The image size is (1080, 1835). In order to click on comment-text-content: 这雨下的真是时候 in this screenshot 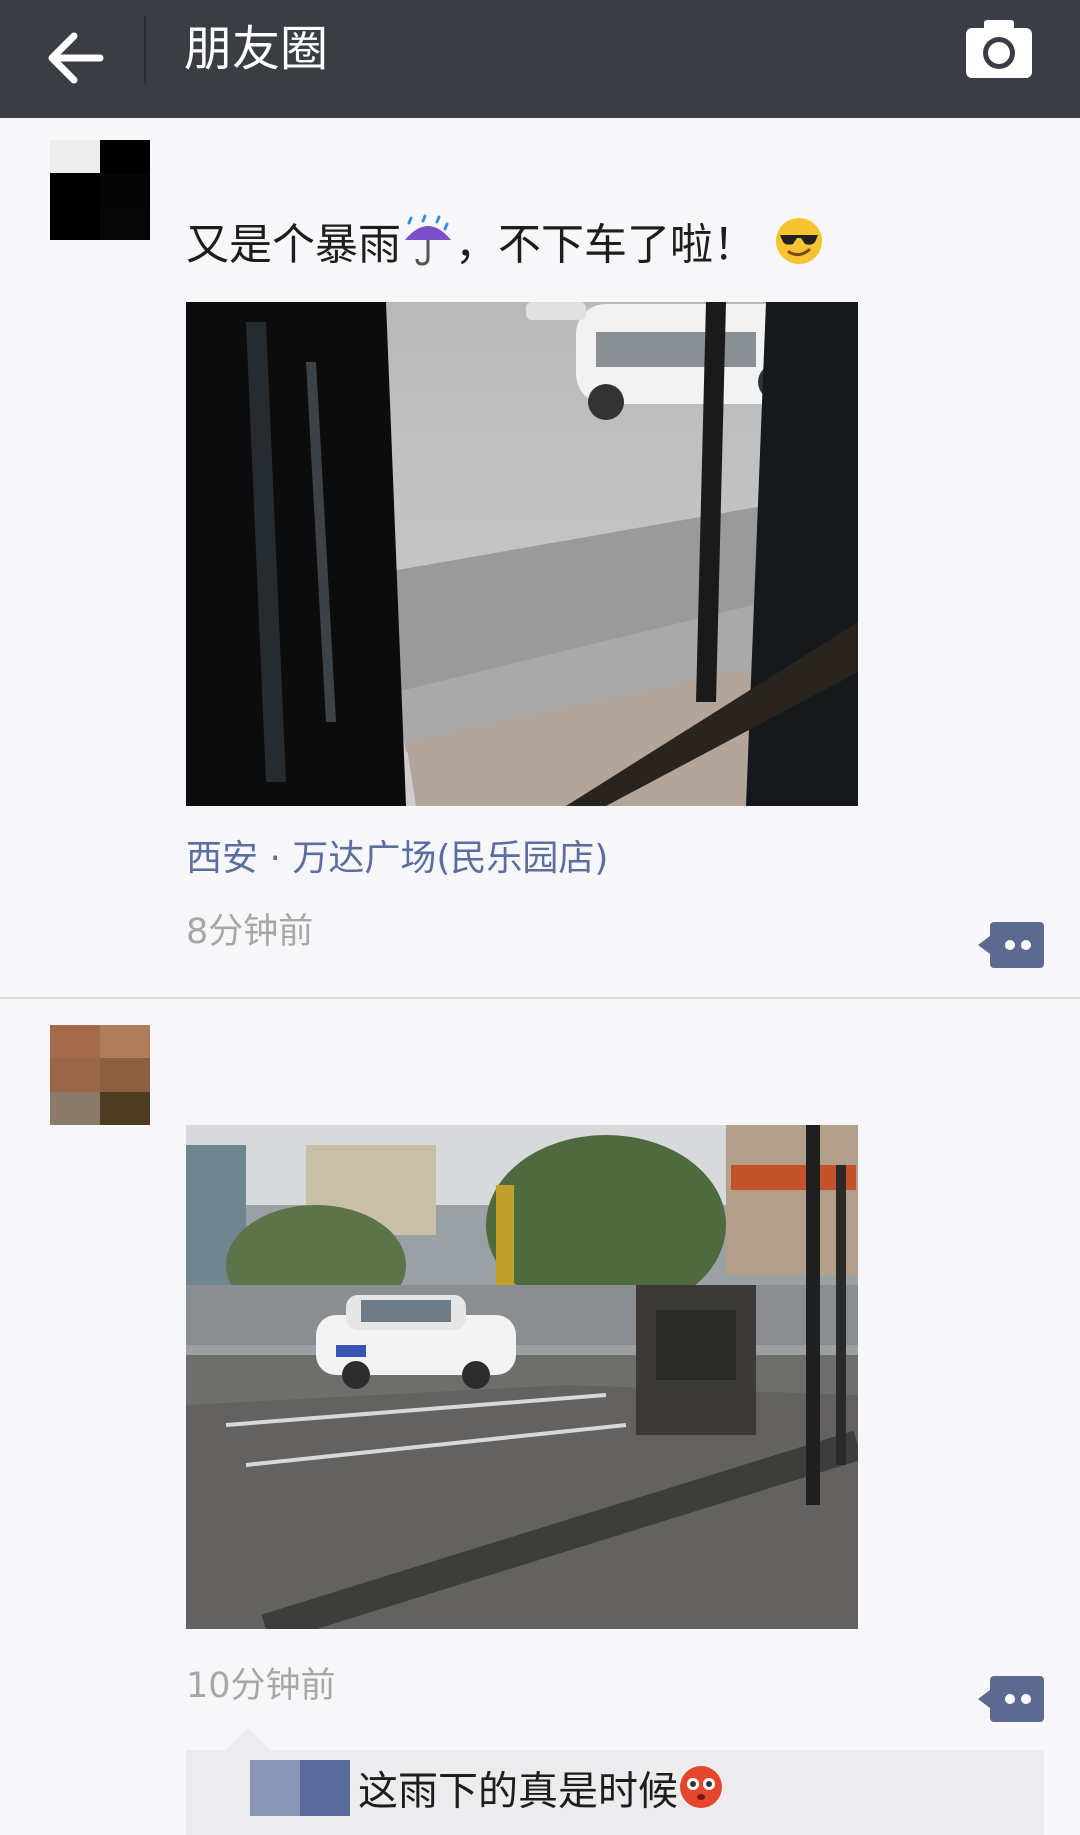, I will do `click(518, 1791)`.